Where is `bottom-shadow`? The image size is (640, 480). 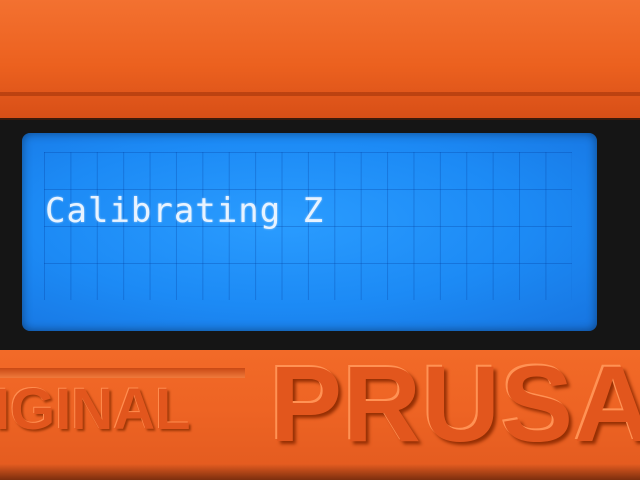
bottom-shadow is located at coordinates (320, 472).